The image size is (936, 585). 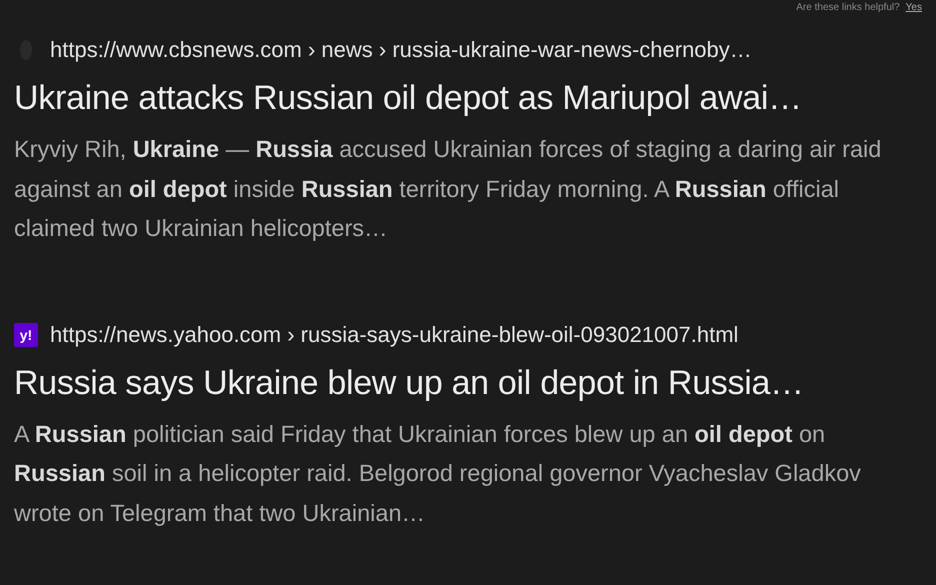 I want to click on feedback-question: Are these links helpful?, so click(x=848, y=7).